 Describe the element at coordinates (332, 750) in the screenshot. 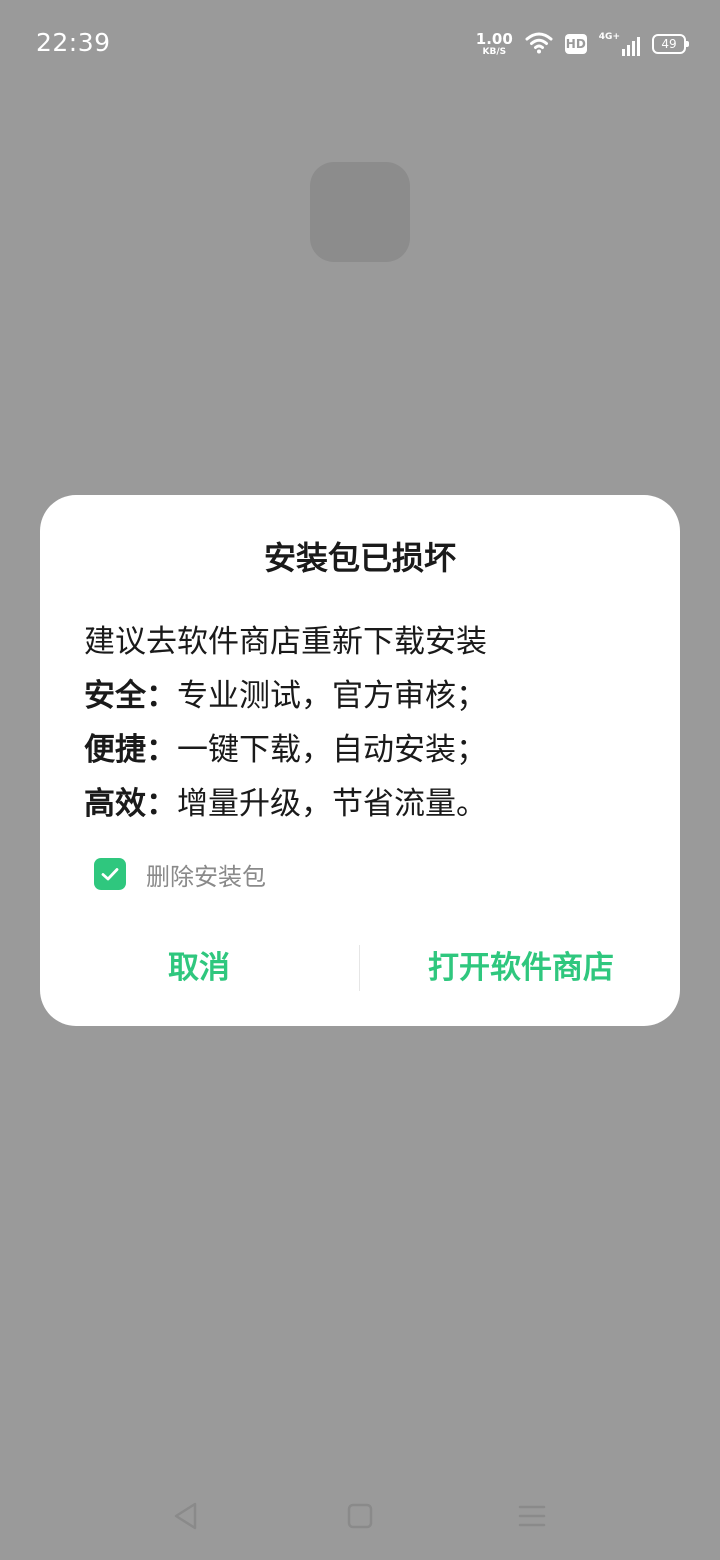

I see `feature-text: 一键下载，自动安装；` at that location.